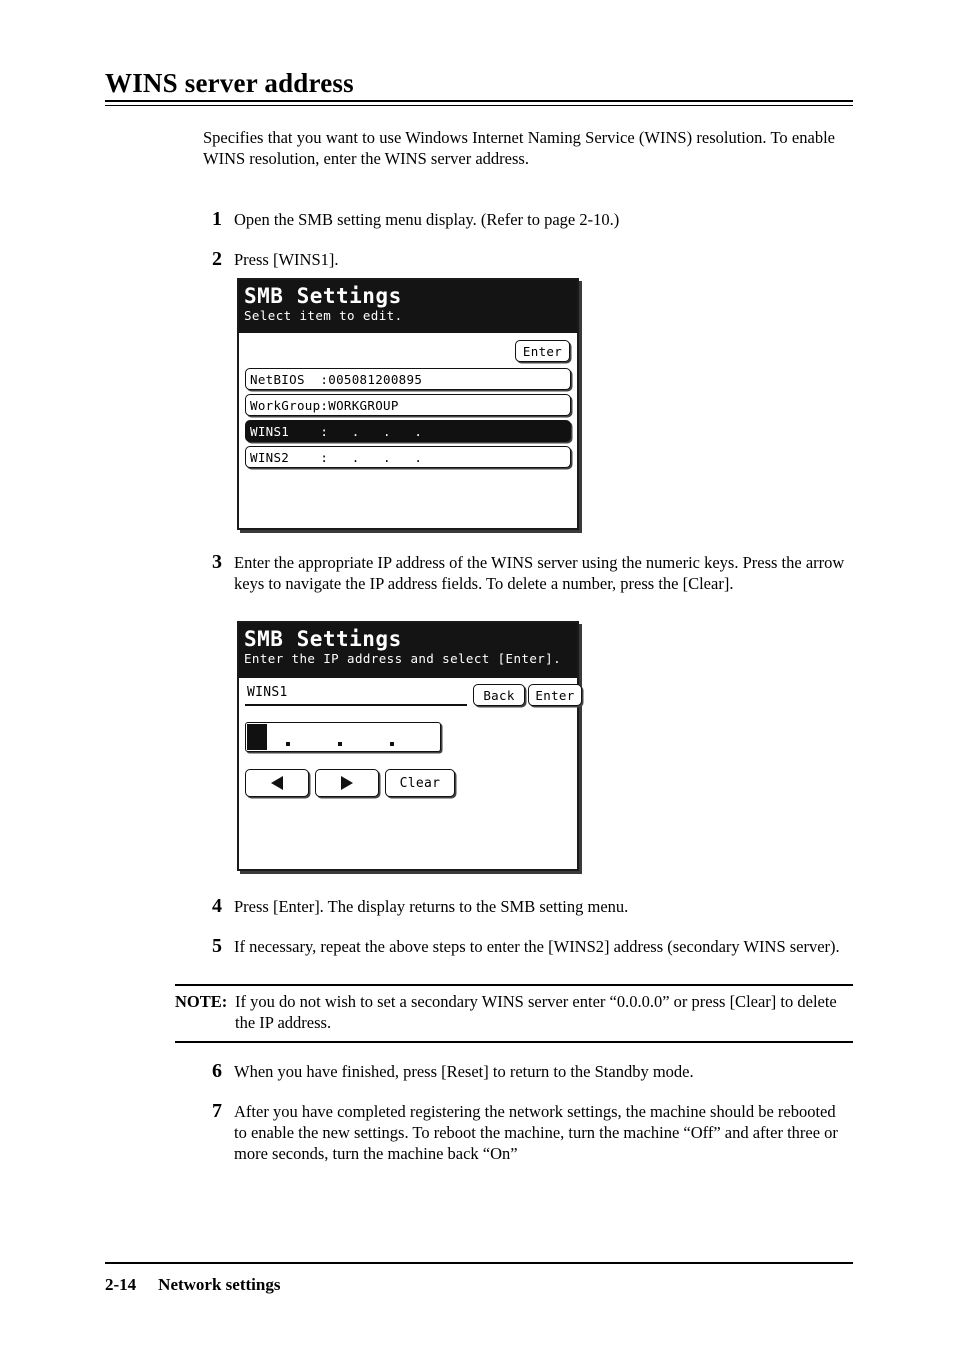 This screenshot has width=954, height=1348. Describe the element at coordinates (219, 1284) in the screenshot. I see `footer-section-title: Network settings` at that location.